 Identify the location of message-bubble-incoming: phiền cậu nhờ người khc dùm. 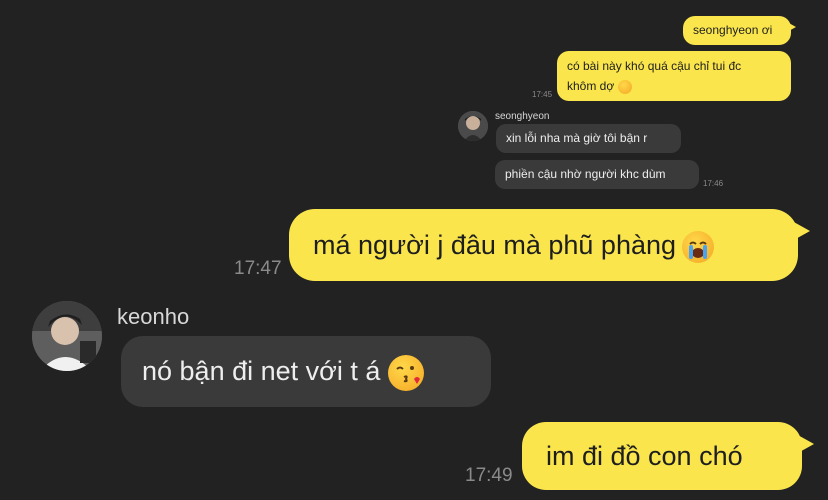
(597, 174).